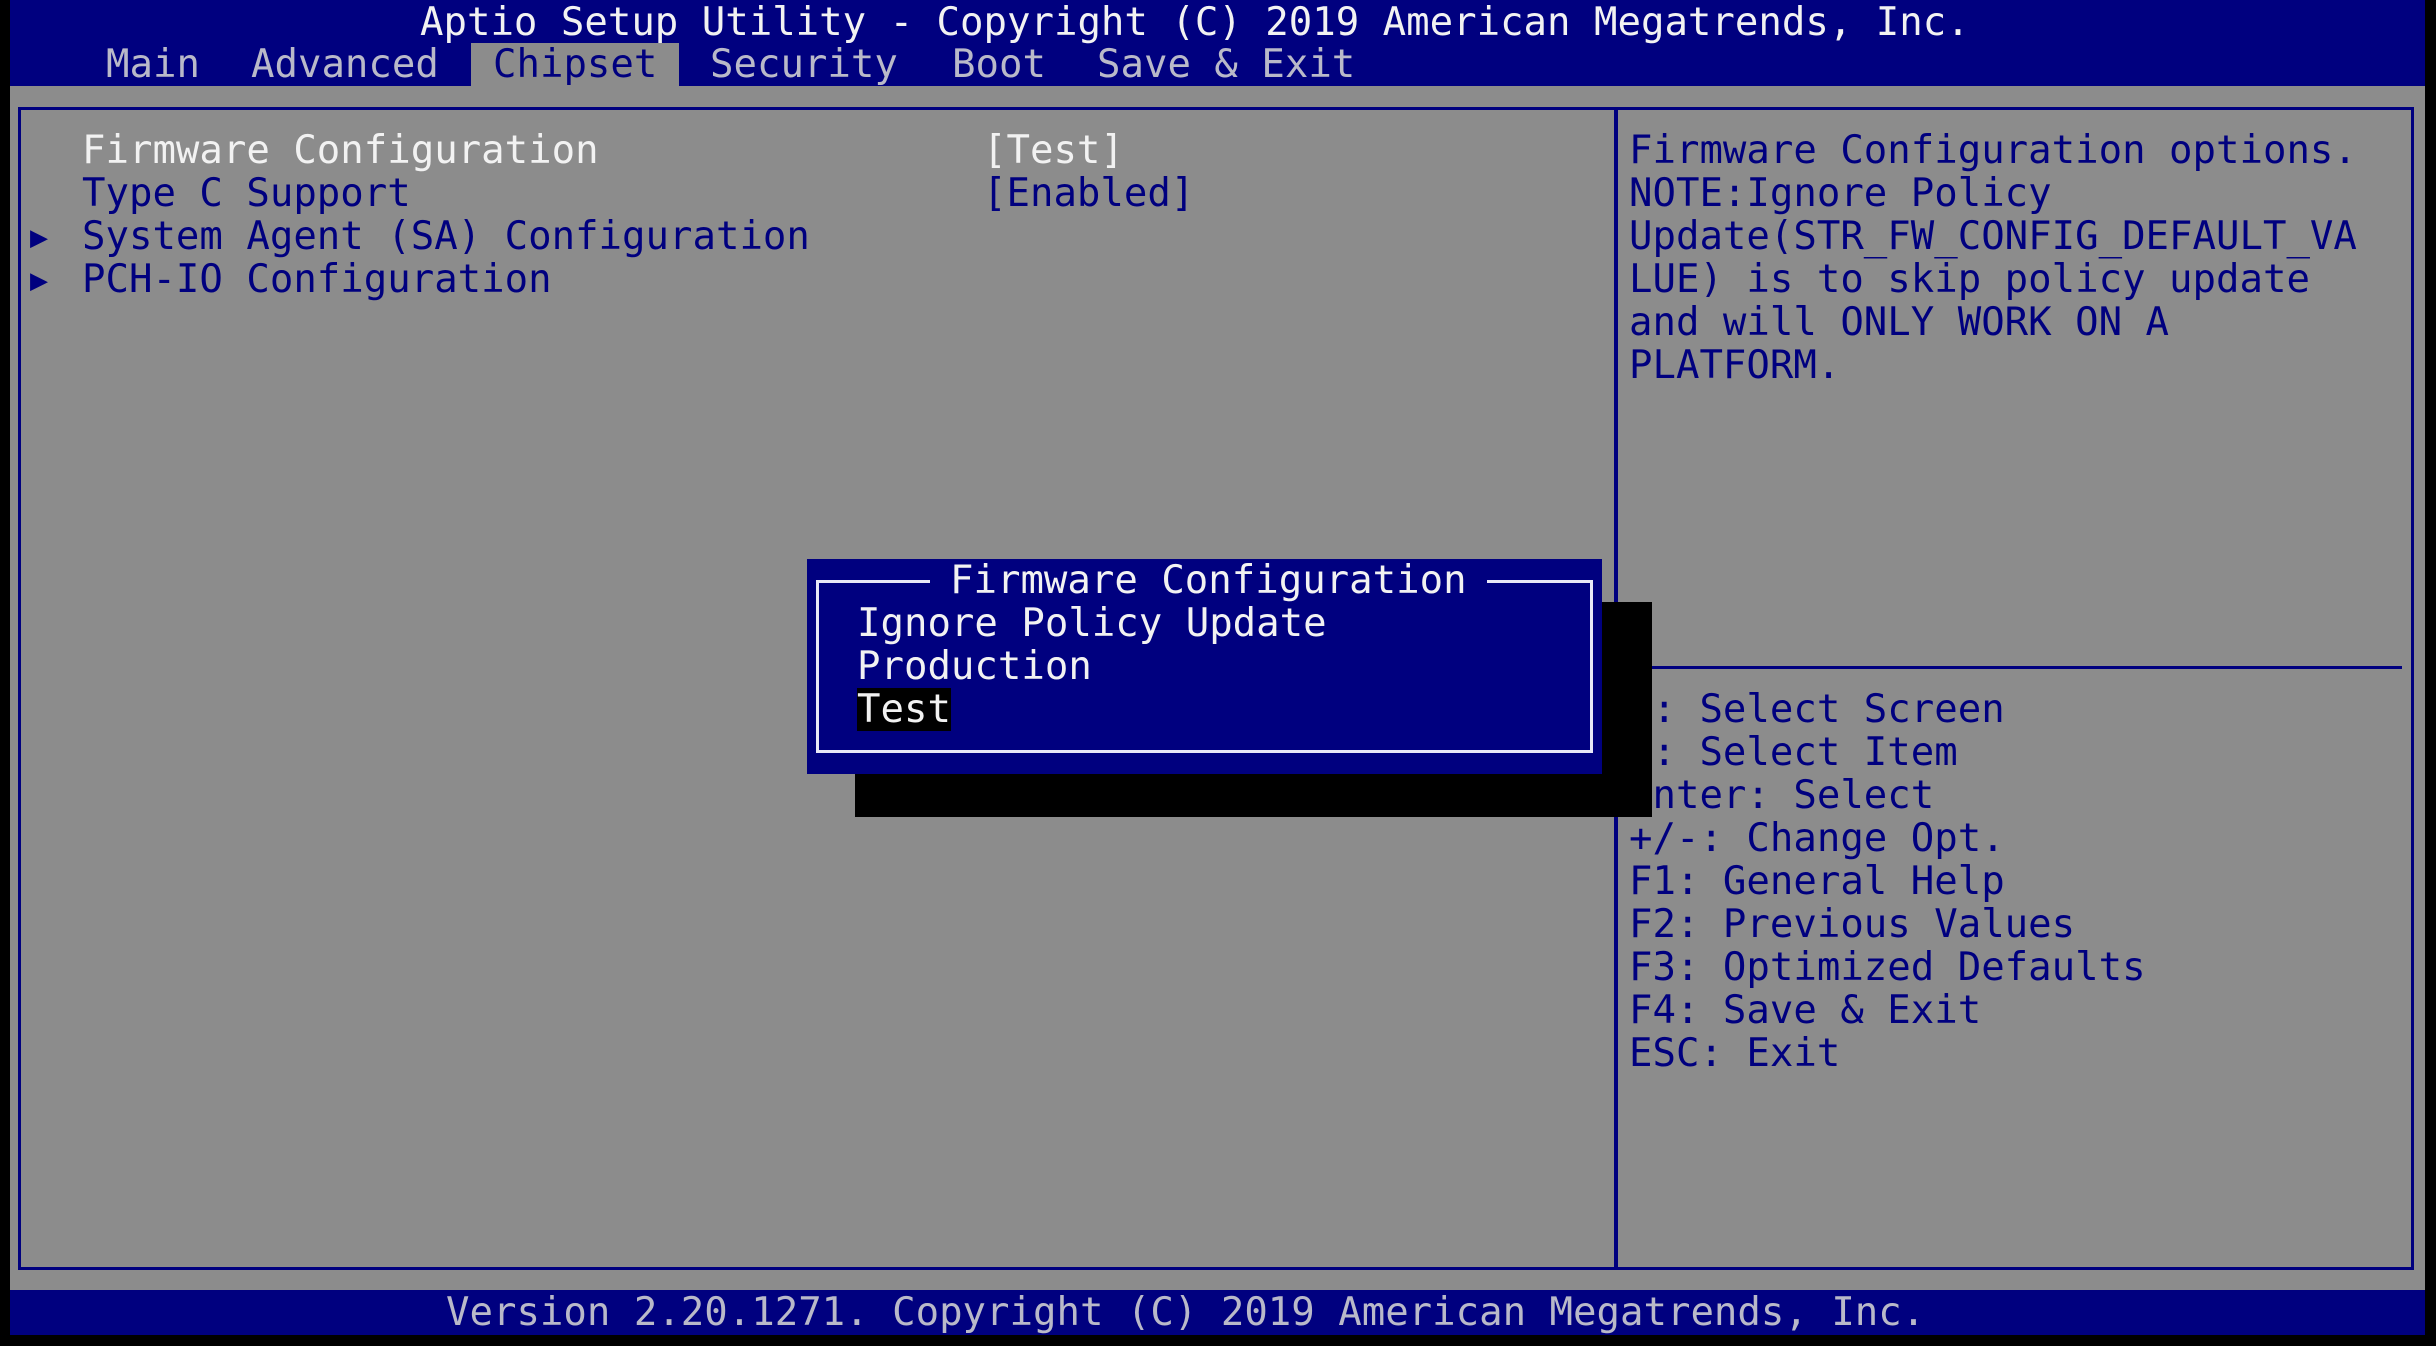 This screenshot has height=1346, width=2436. What do you see at coordinates (904, 709) in the screenshot?
I see `popup-option-test: Test` at bounding box center [904, 709].